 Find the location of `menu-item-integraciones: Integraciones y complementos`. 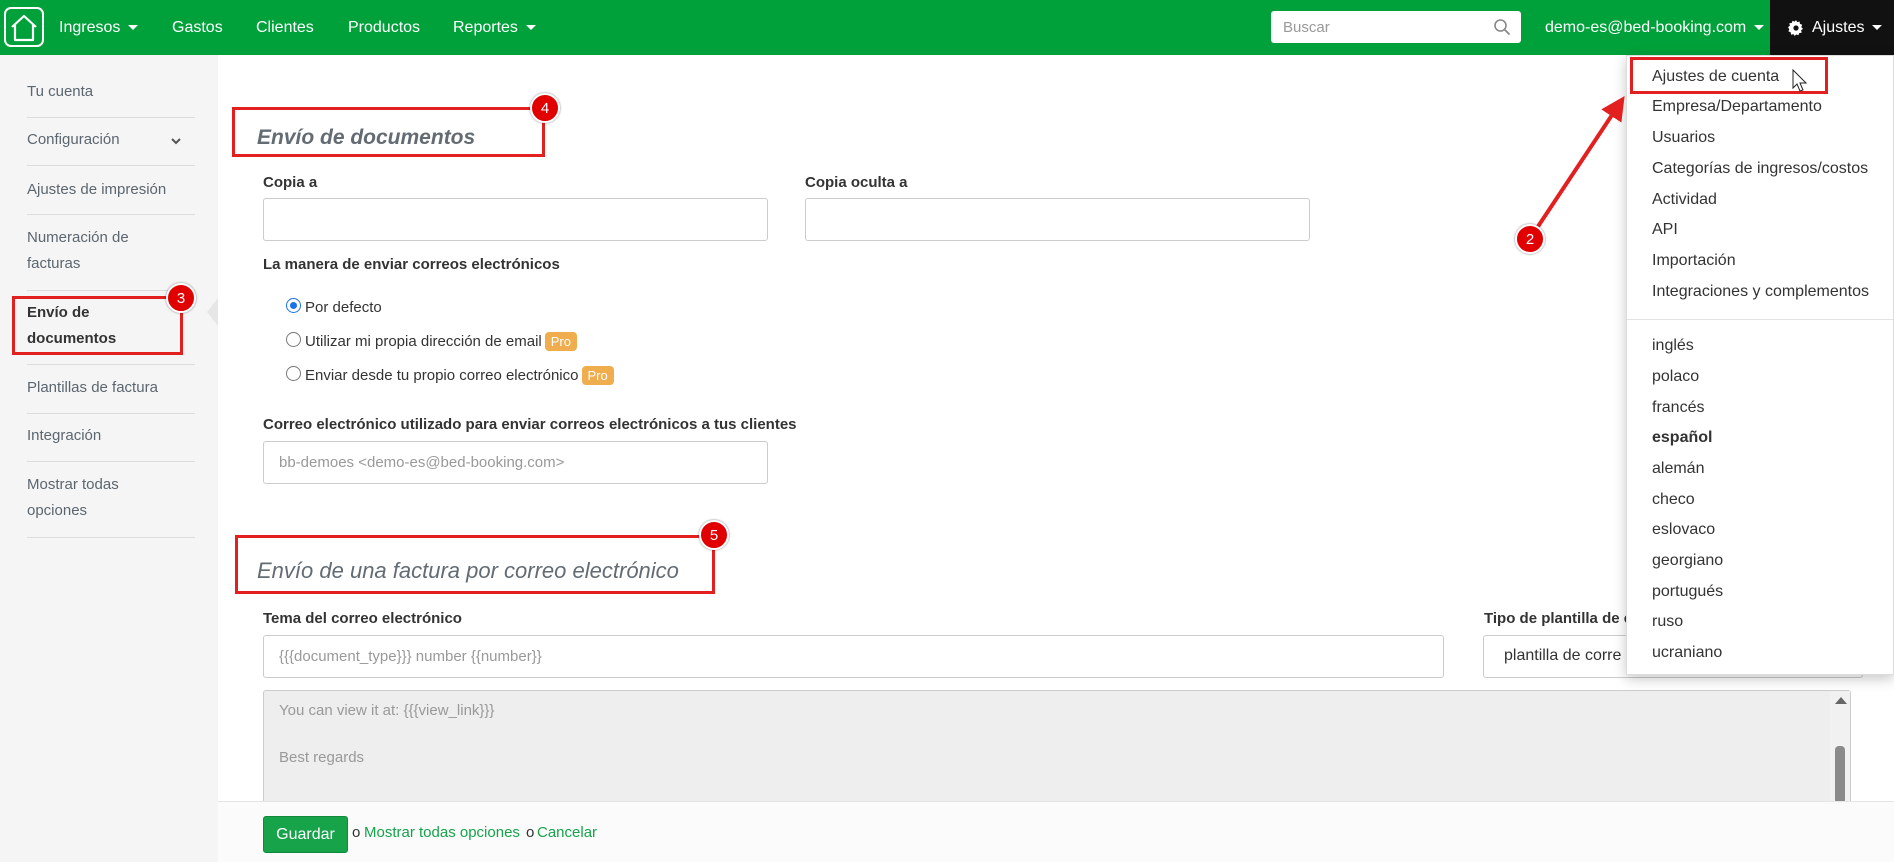

menu-item-integraciones: Integraciones y complementos is located at coordinates (1760, 292).